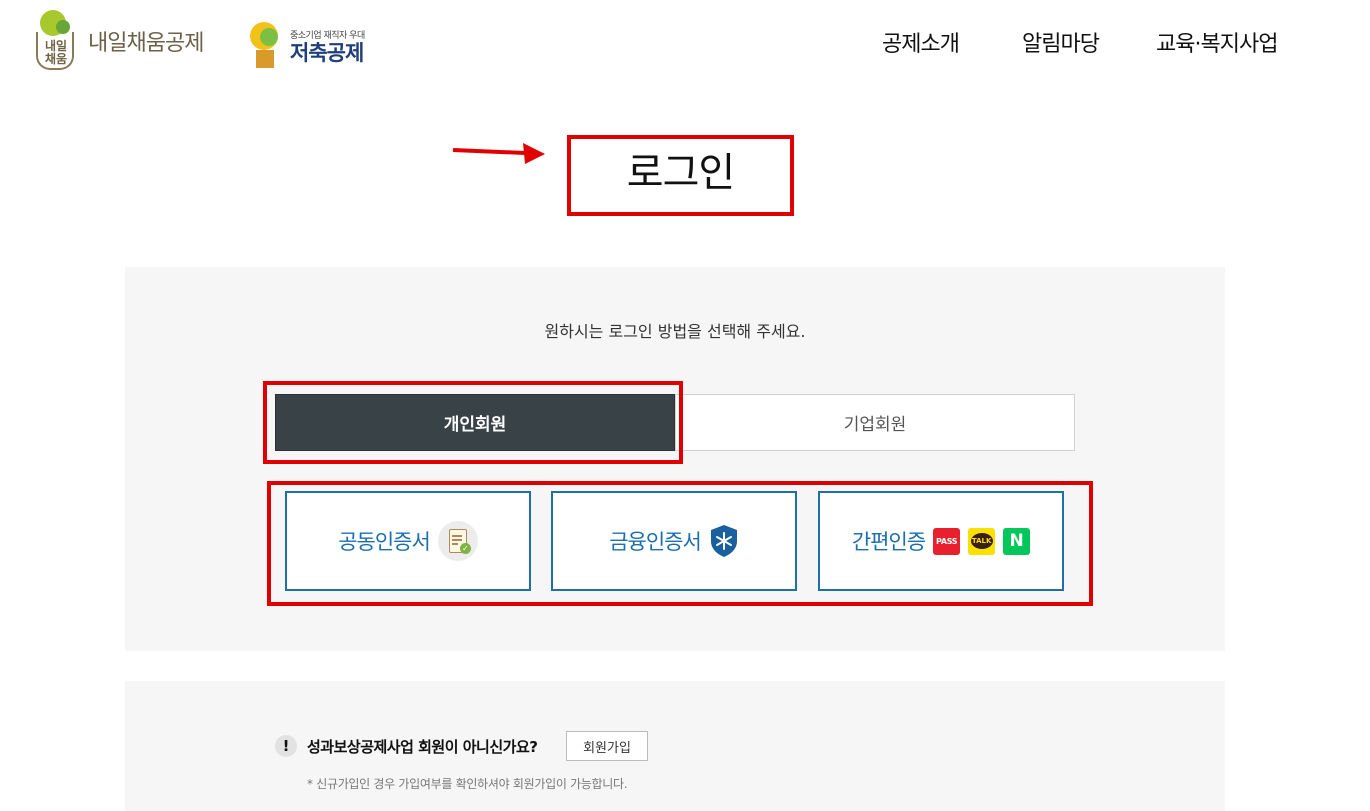 The image size is (1370, 811). Describe the element at coordinates (56, 59) in the screenshot. I see `logo-mark-text-2: 채움` at that location.